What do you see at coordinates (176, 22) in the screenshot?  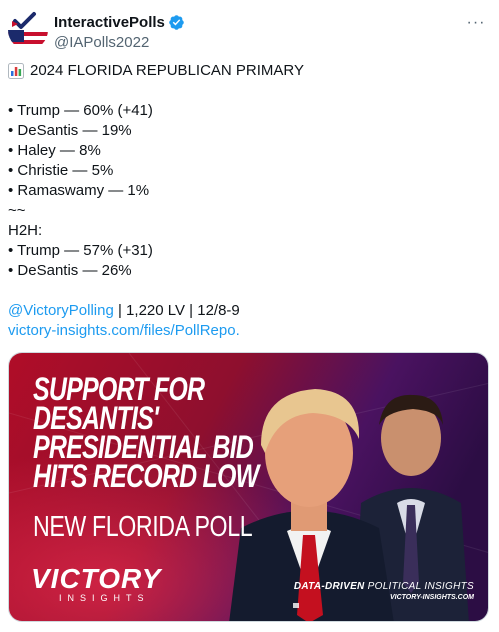 I see `verified-badge-icon` at bounding box center [176, 22].